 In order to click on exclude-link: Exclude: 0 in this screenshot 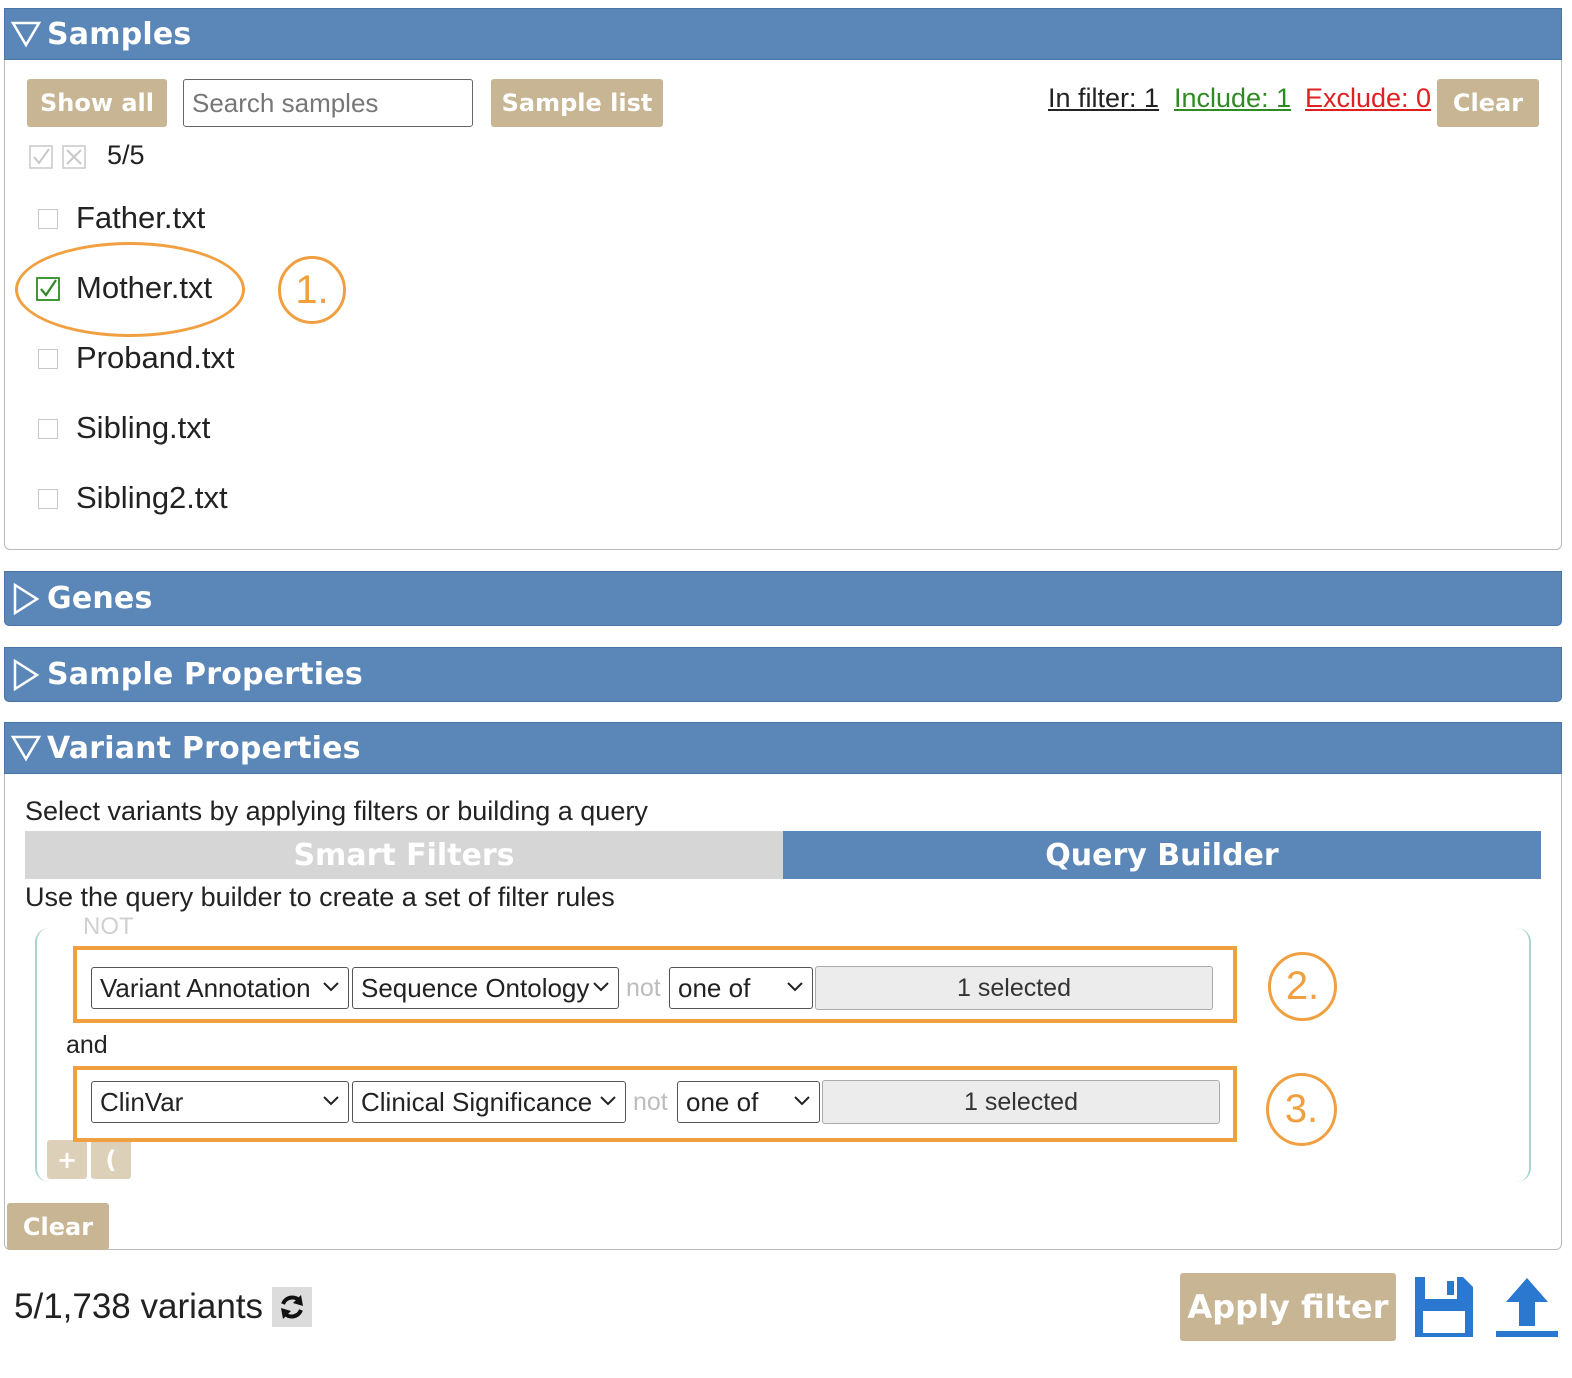, I will do `click(1368, 98)`.